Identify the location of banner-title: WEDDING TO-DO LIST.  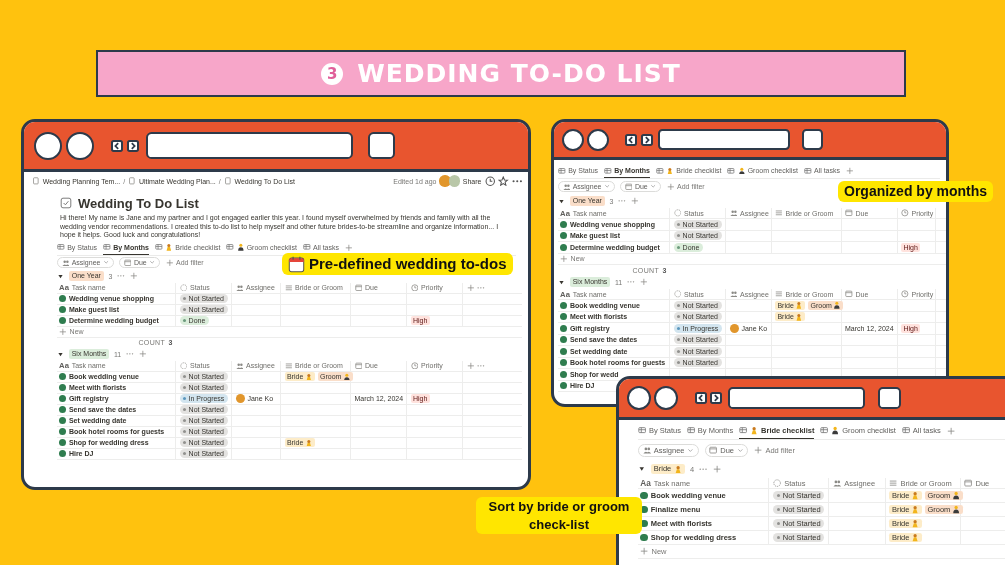
(519, 73).